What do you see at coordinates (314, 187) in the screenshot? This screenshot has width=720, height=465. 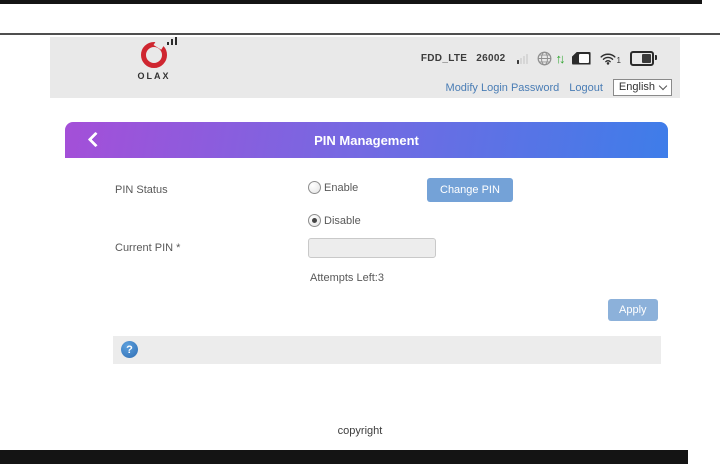 I see `enable-radio` at bounding box center [314, 187].